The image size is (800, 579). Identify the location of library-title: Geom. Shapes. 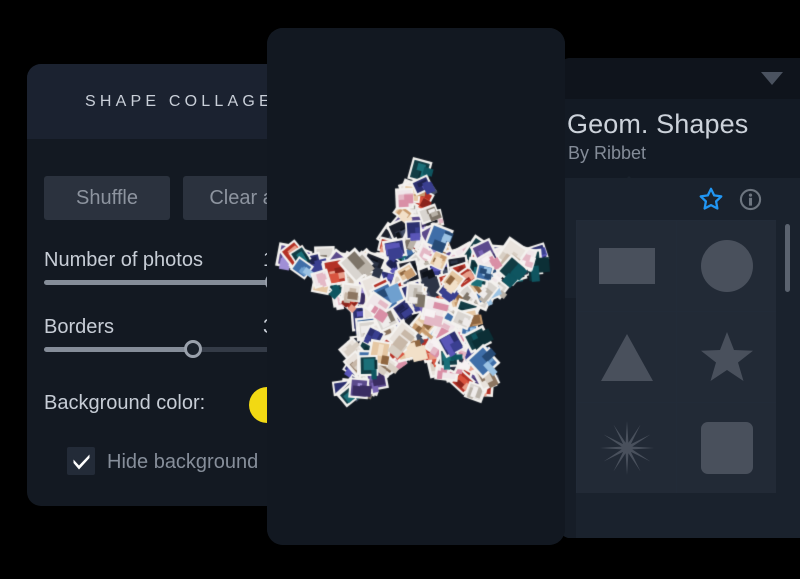
(658, 124).